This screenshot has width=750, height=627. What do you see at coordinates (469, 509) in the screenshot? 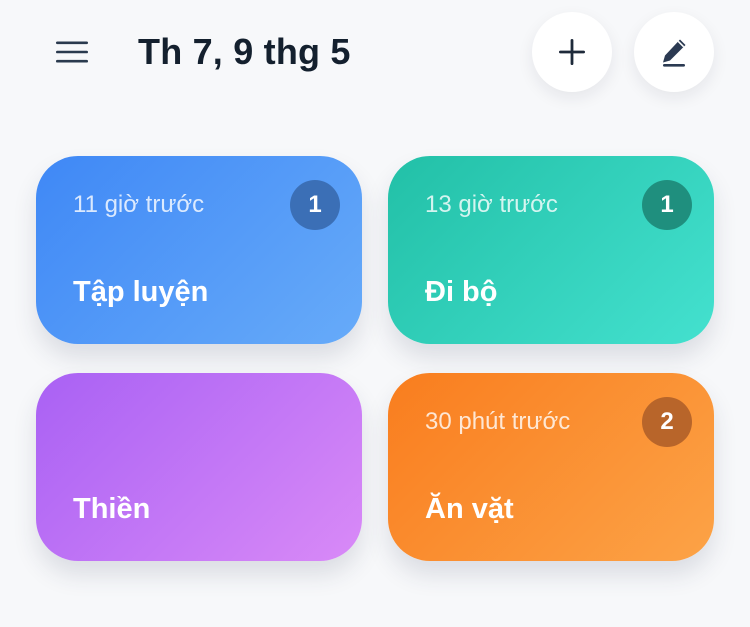
I see `activity-name: Ăn vặt` at bounding box center [469, 509].